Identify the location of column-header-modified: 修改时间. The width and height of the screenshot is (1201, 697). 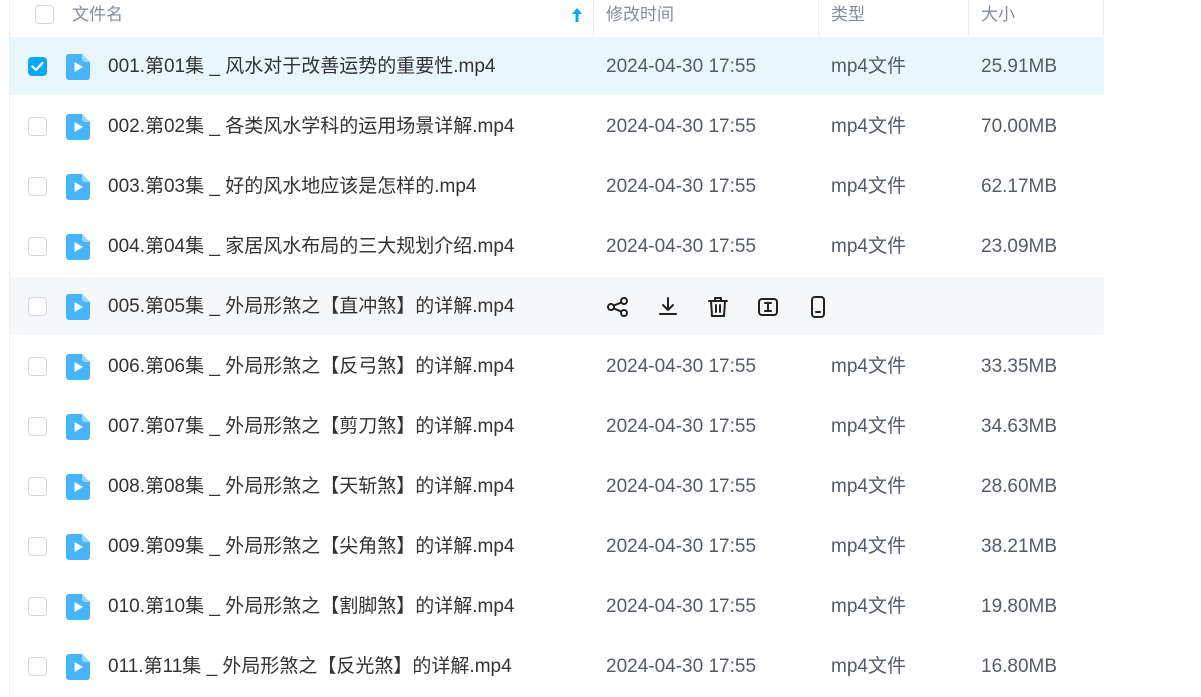
(640, 15).